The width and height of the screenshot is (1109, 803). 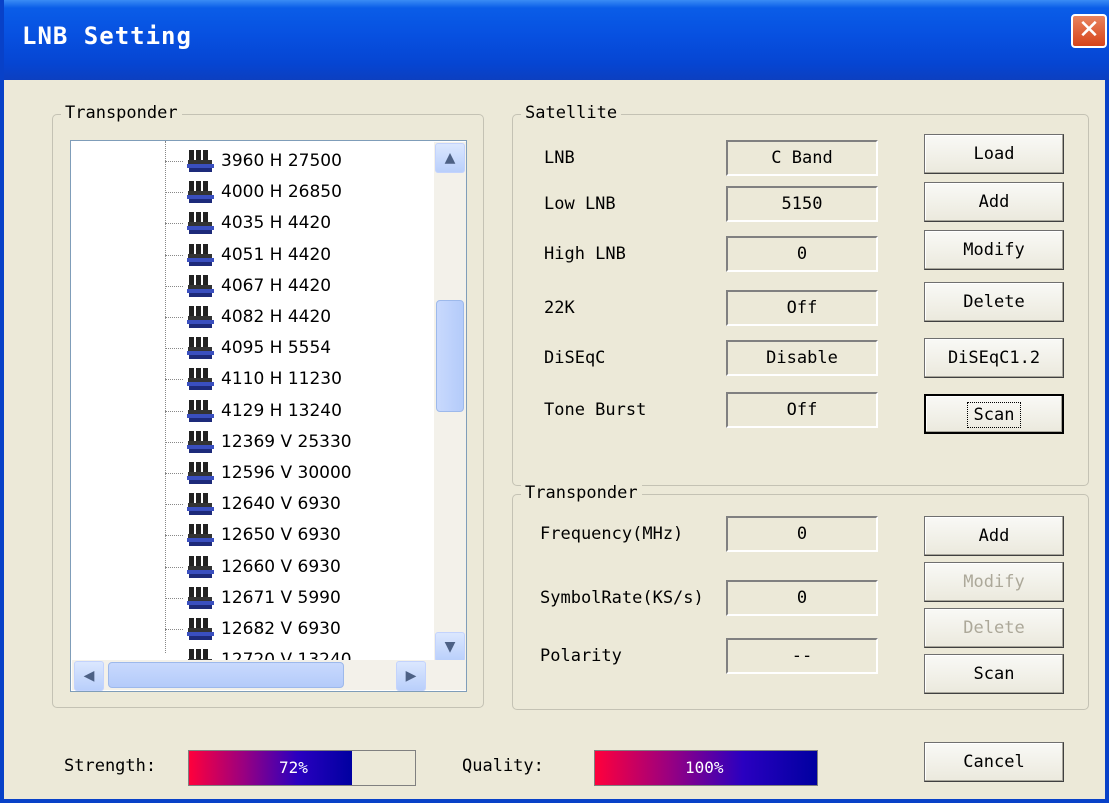 I want to click on transponder-list-item: 4000 H 26850, so click(x=264, y=192).